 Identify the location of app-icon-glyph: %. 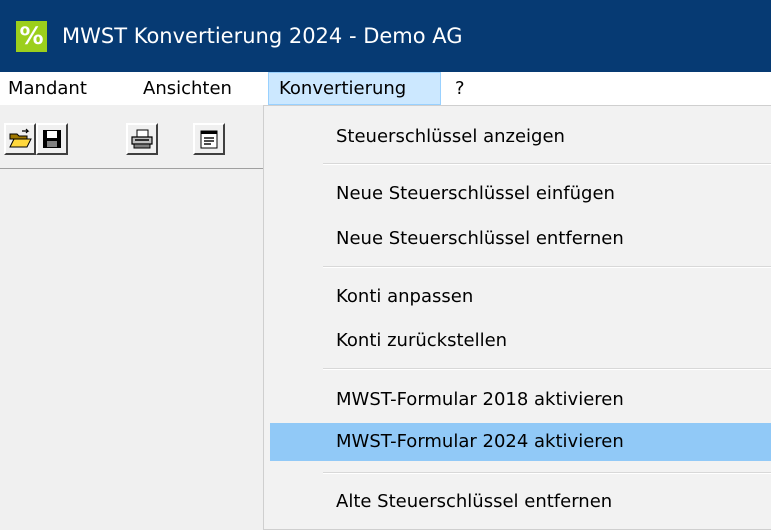
(31, 35).